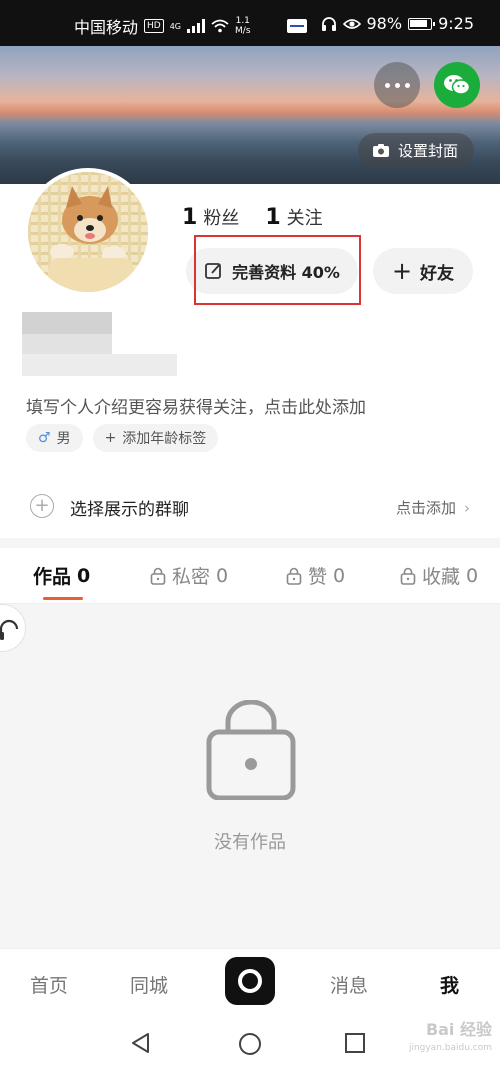 This screenshot has height=1070, width=500. What do you see at coordinates (384, 23) in the screenshot?
I see `battery-percent: 98%` at bounding box center [384, 23].